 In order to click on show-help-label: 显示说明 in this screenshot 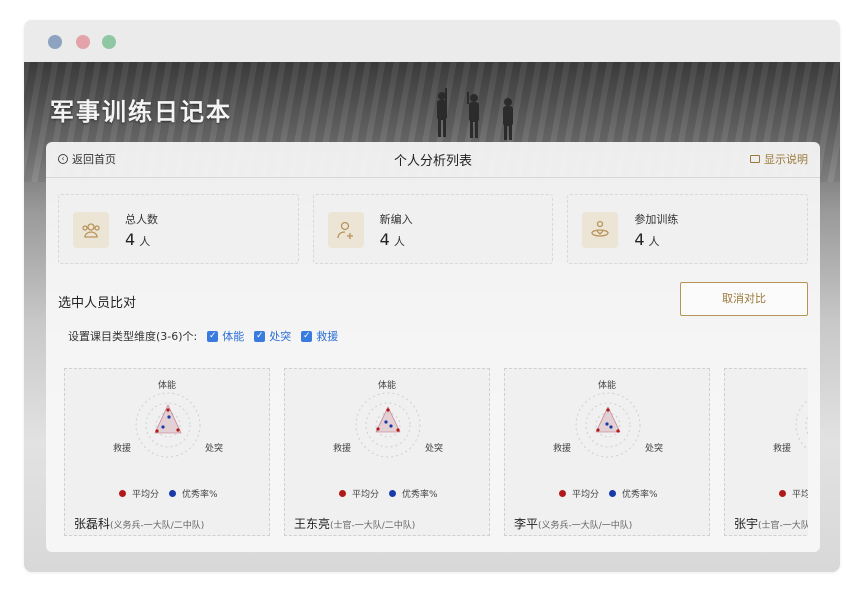, I will do `click(786, 159)`.